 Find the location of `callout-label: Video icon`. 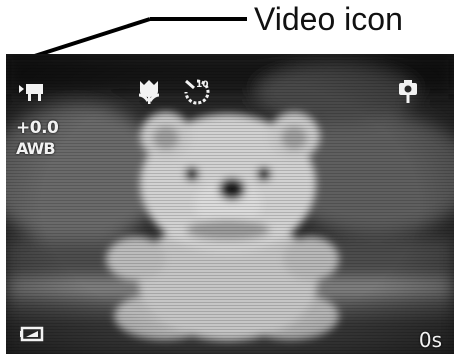

callout-label: Video icon is located at coordinates (328, 19).